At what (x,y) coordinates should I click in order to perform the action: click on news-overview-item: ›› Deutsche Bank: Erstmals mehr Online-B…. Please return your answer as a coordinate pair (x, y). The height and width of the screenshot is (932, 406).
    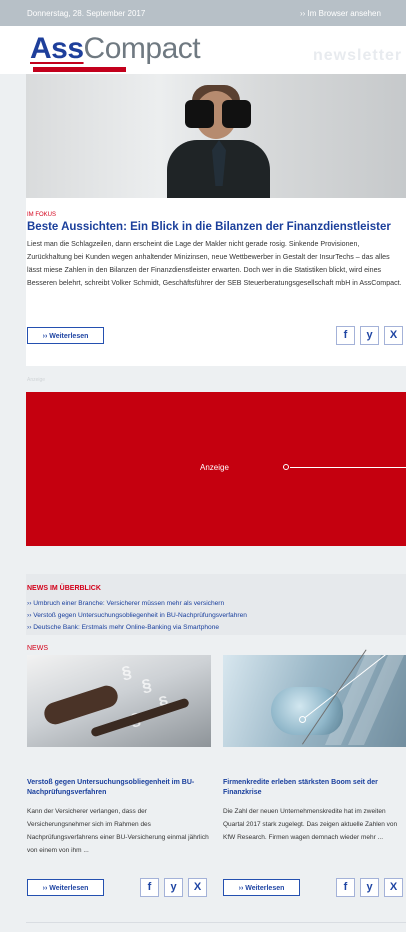
    Looking at the image, I should click on (123, 627).